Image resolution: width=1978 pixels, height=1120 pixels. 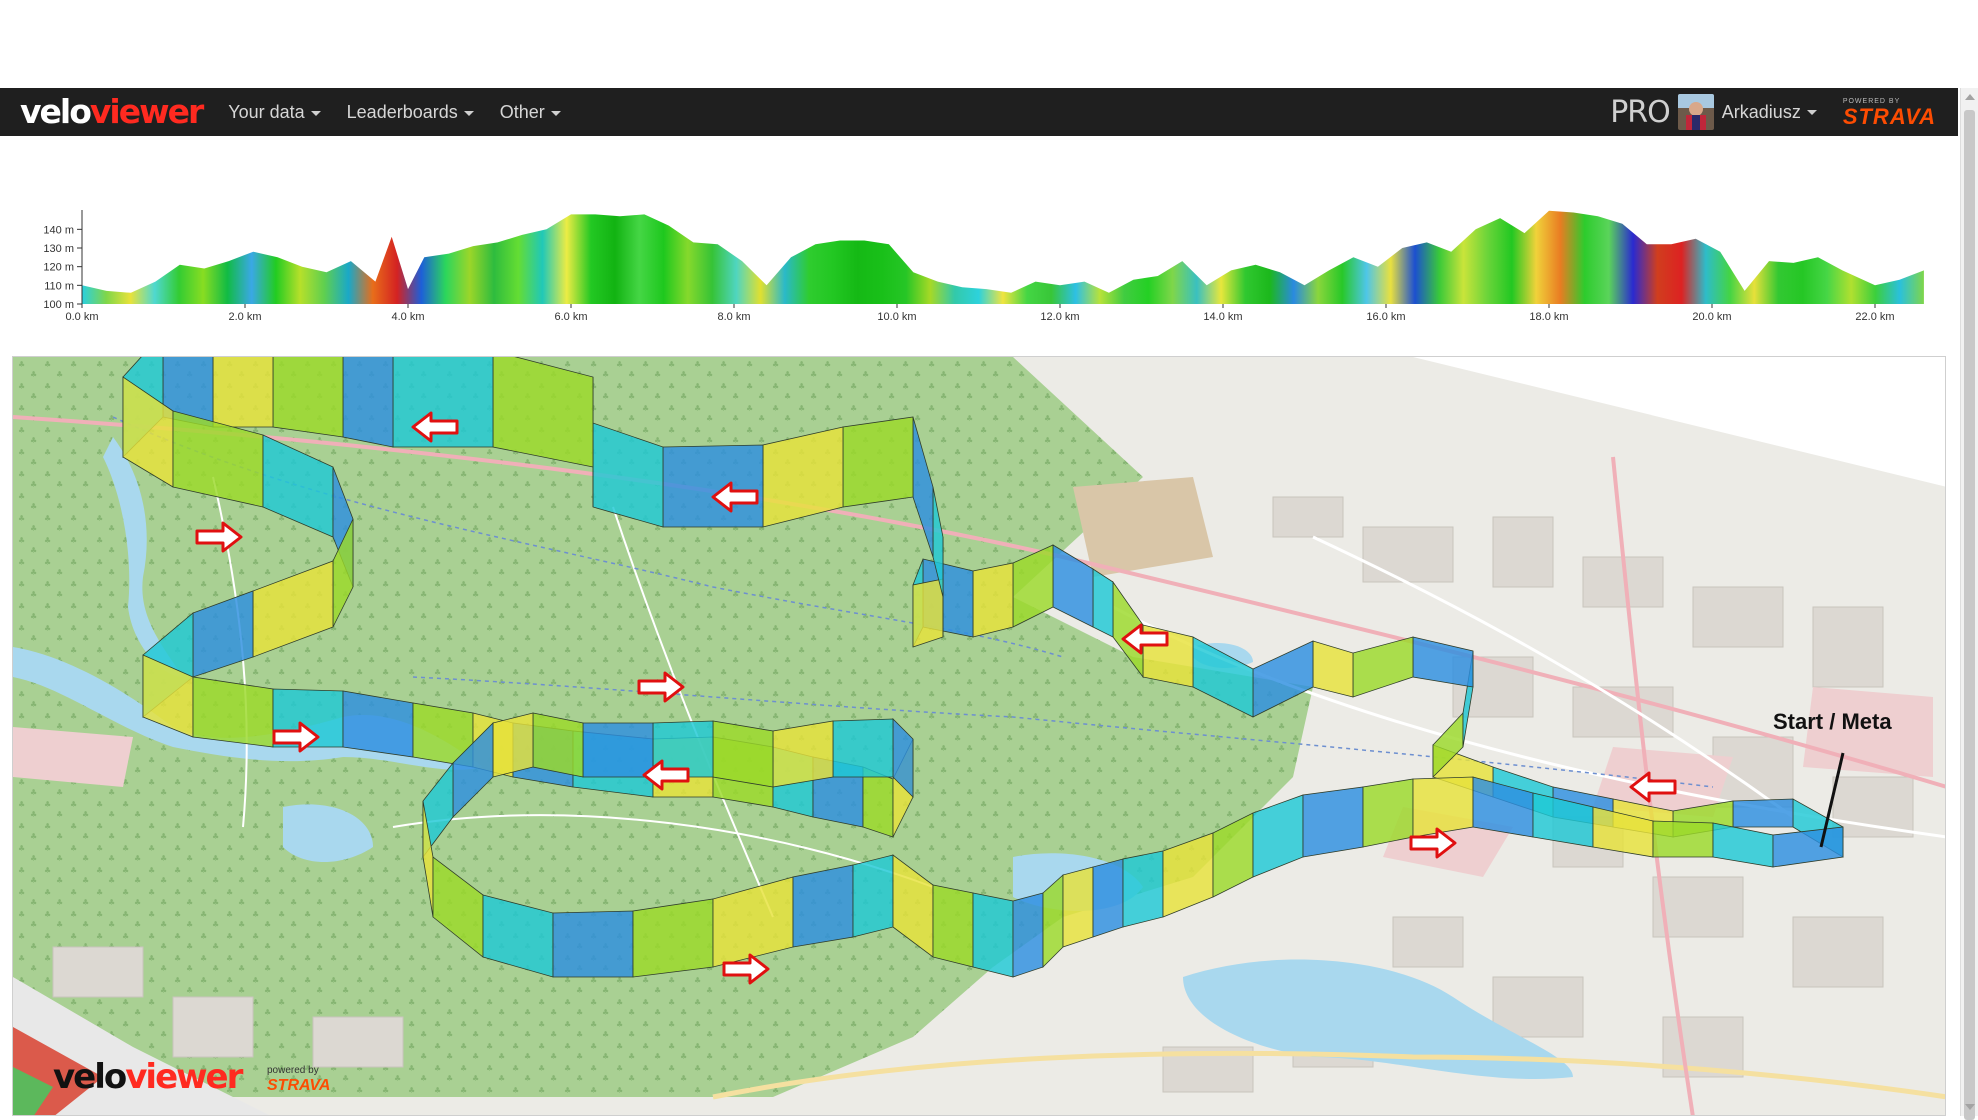 I want to click on nav-other-menu: Other, so click(x=530, y=112).